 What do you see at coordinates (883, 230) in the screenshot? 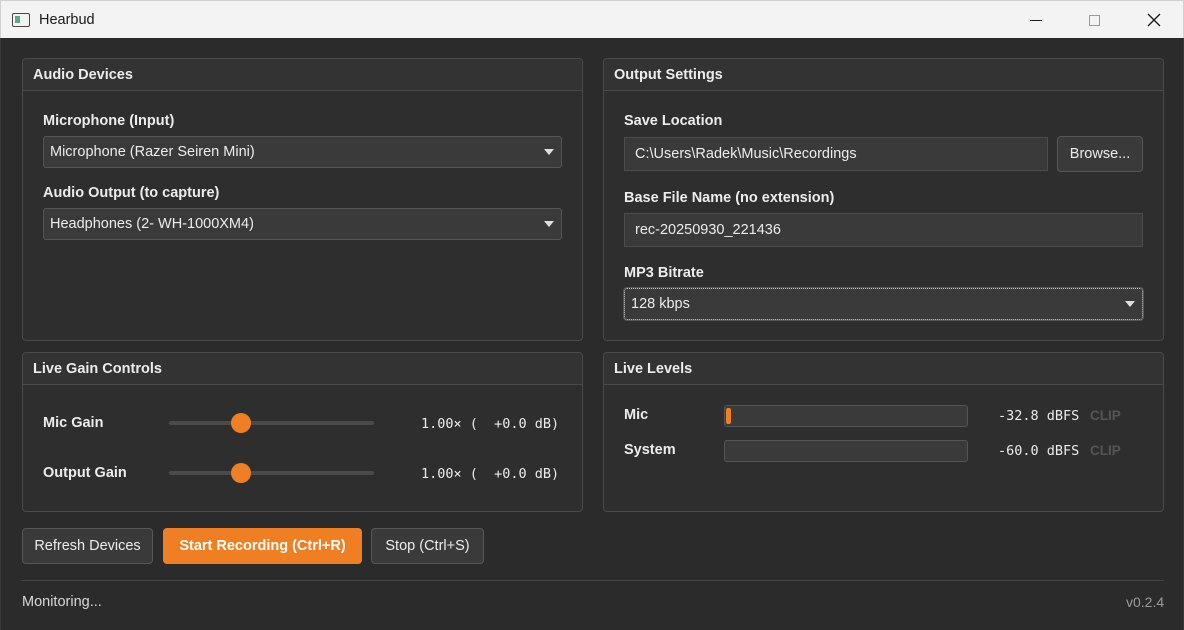
I see `base-file-name-input: rec-20250930_221436` at bounding box center [883, 230].